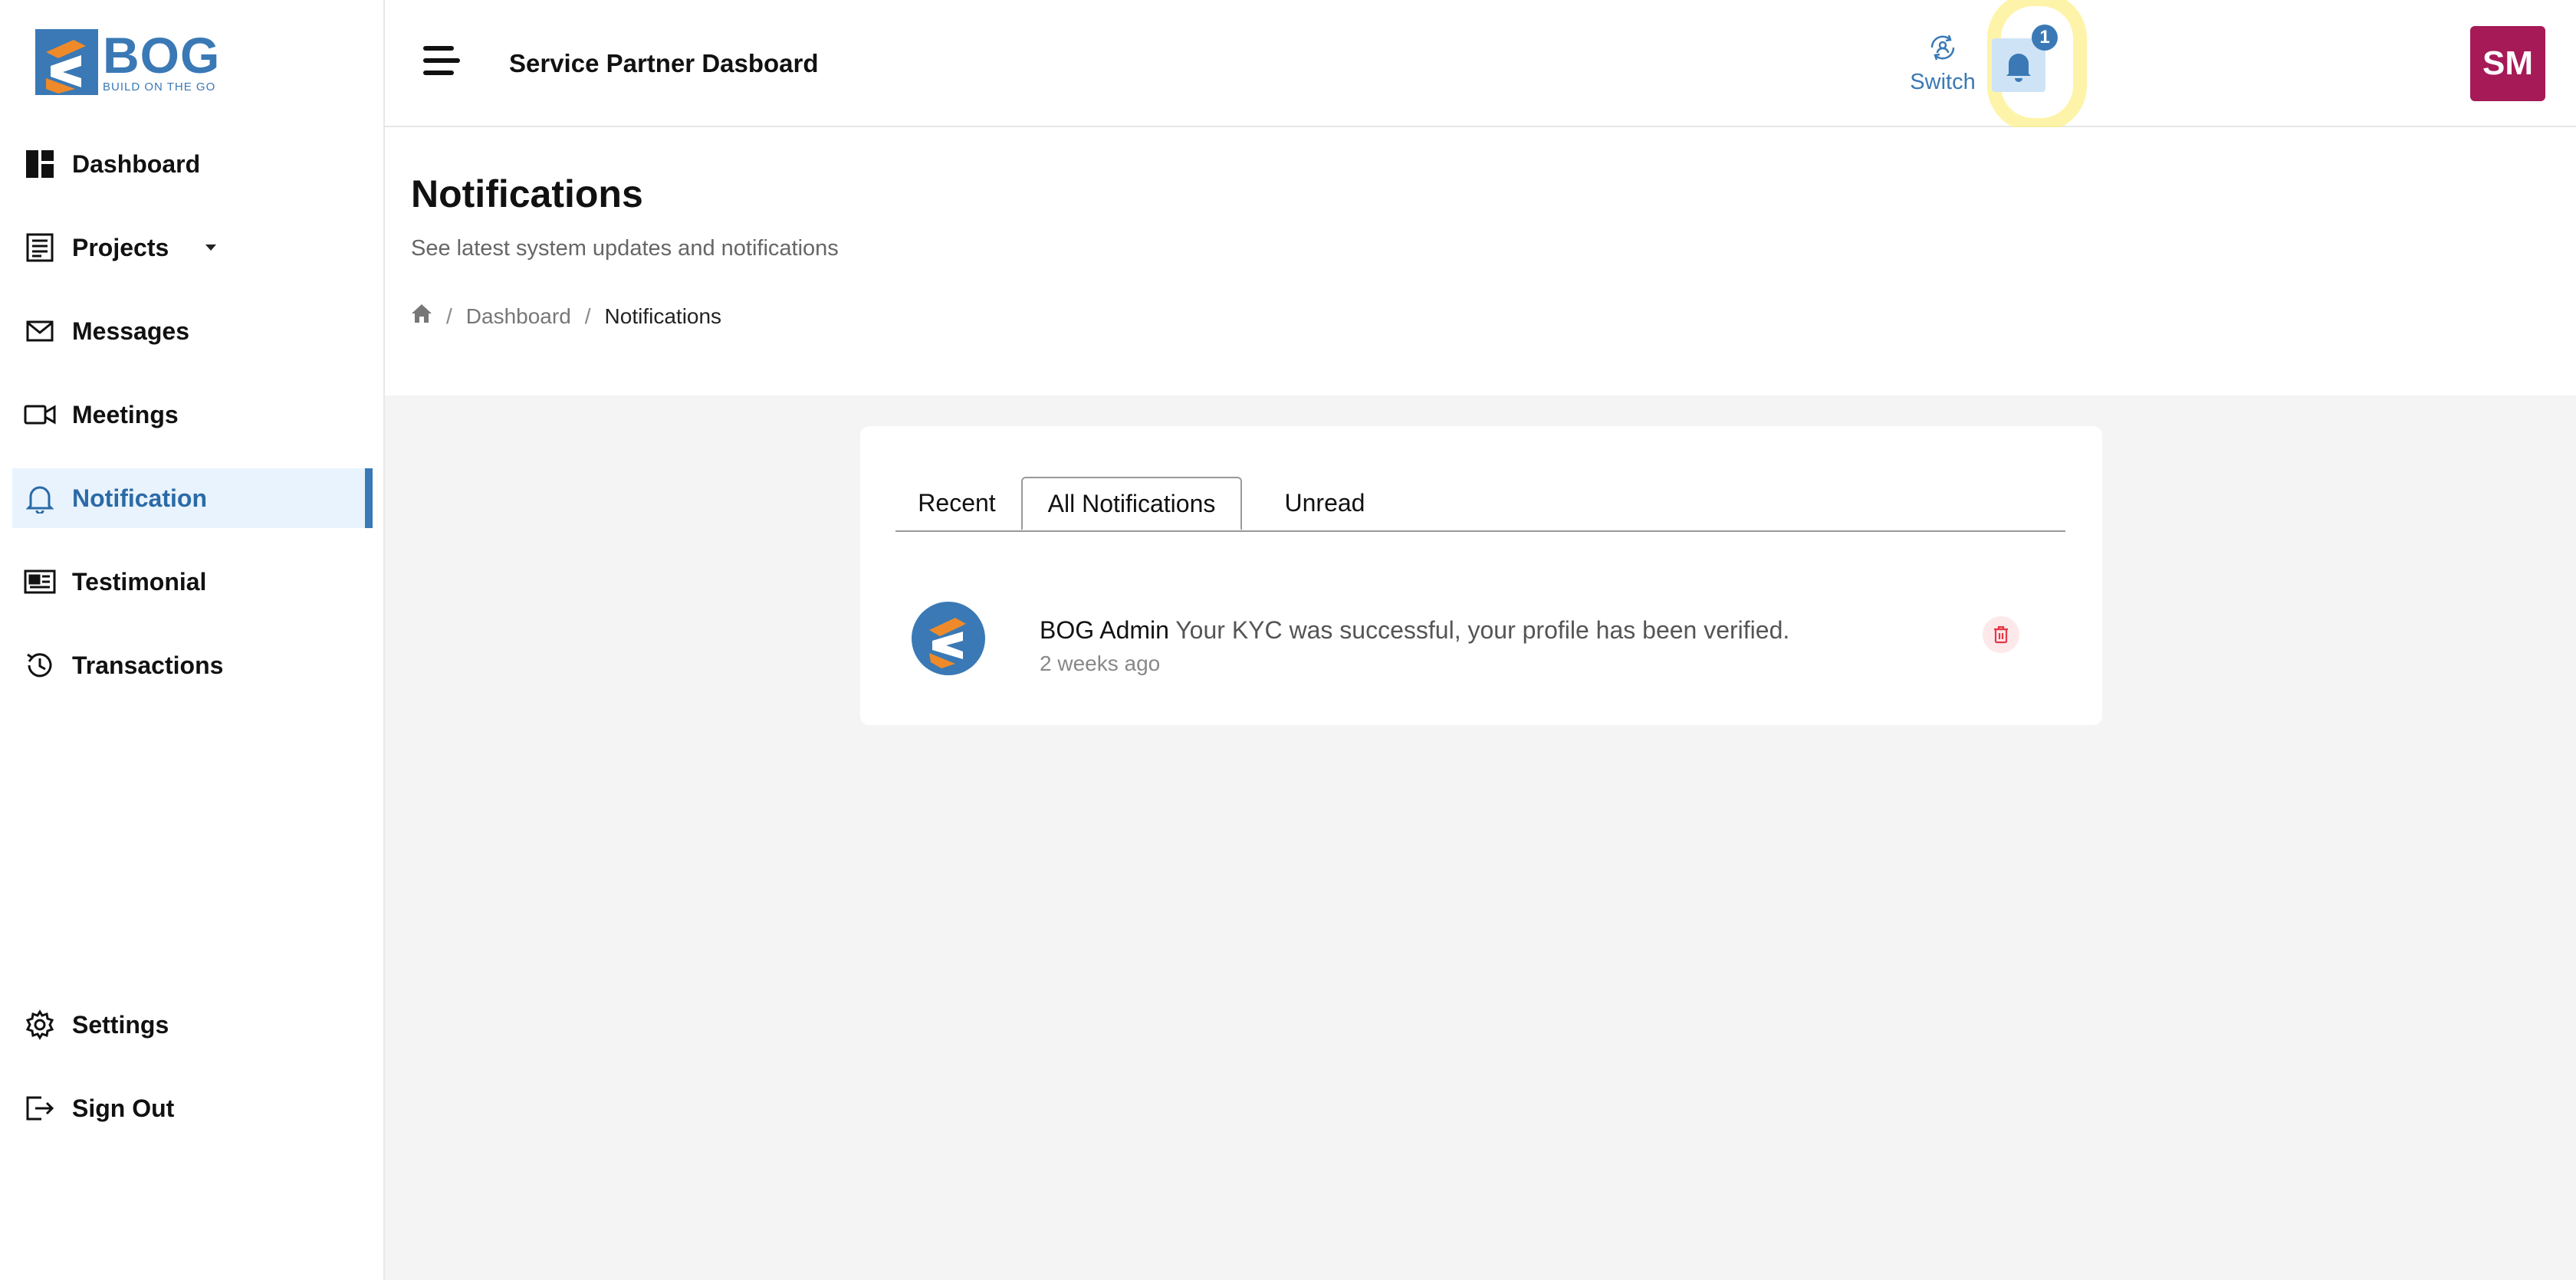  Describe the element at coordinates (40, 164) in the screenshot. I see `dashboard-icon` at that location.